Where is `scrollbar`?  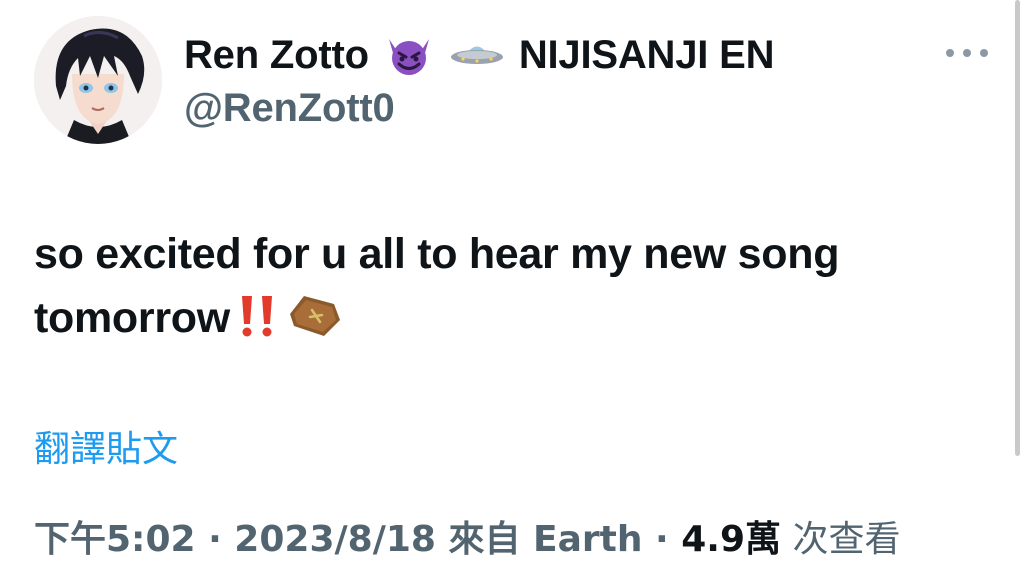
scrollbar is located at coordinates (1017, 228).